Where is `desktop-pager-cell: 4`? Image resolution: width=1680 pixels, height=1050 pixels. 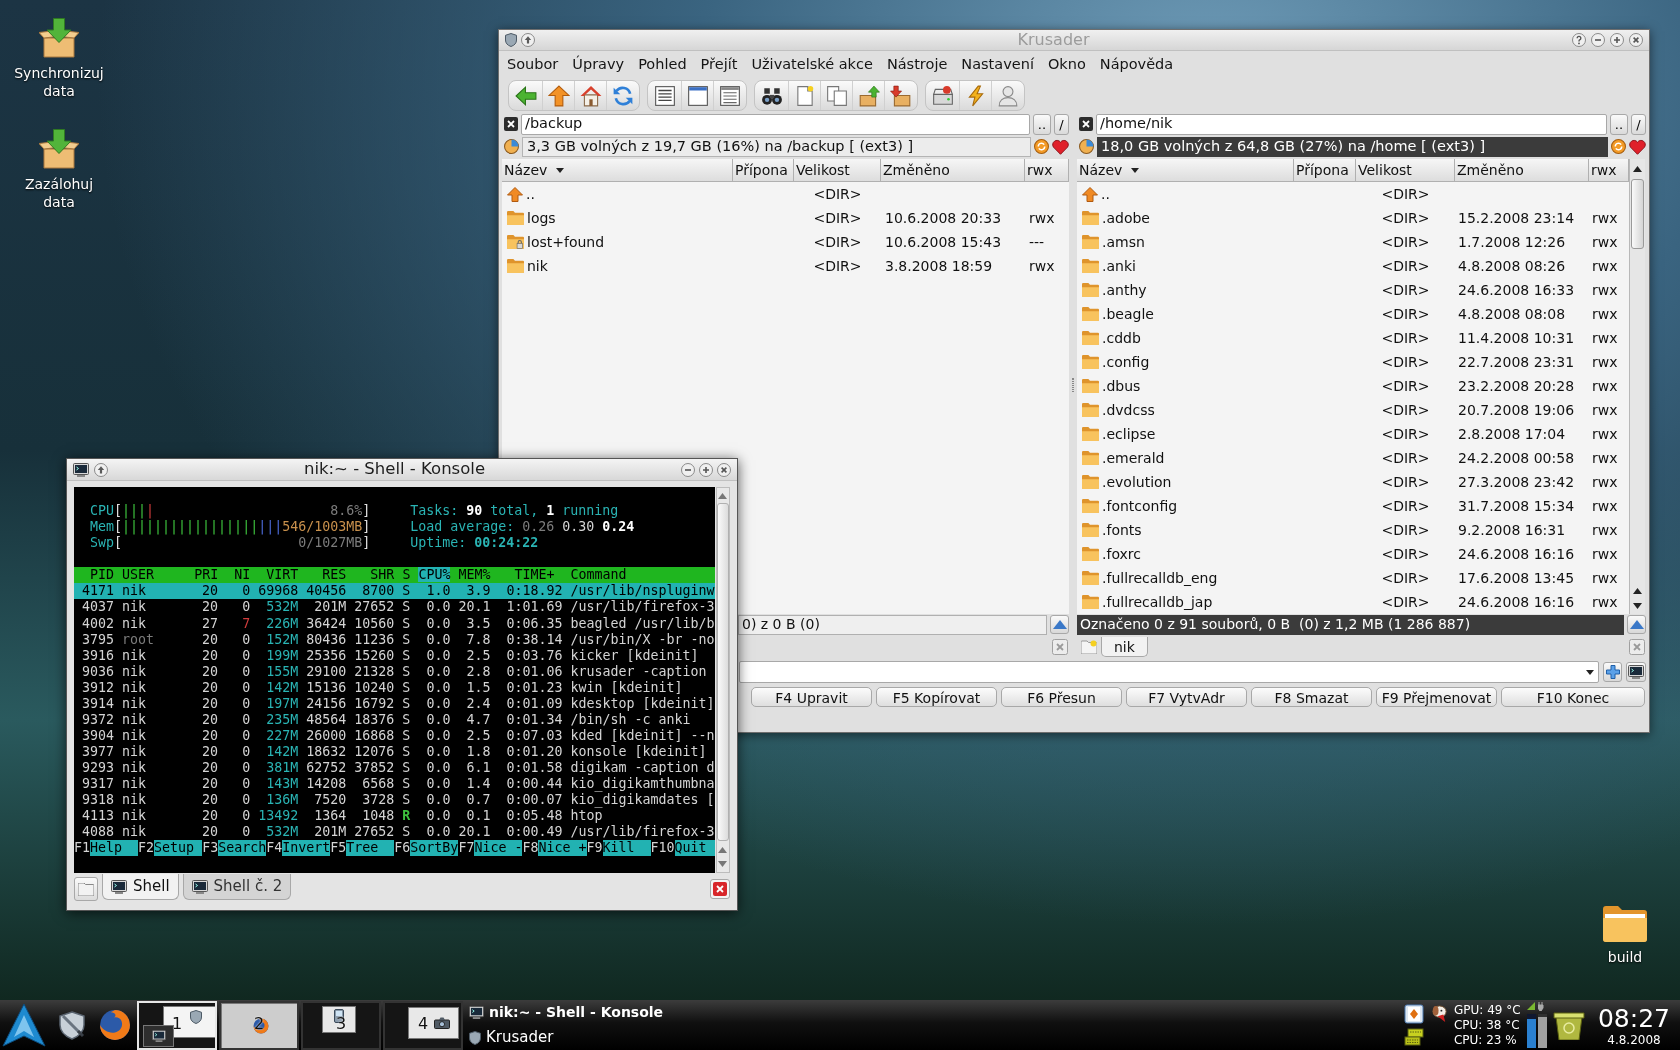
desktop-pager-cell: 4 is located at coordinates (423, 1025).